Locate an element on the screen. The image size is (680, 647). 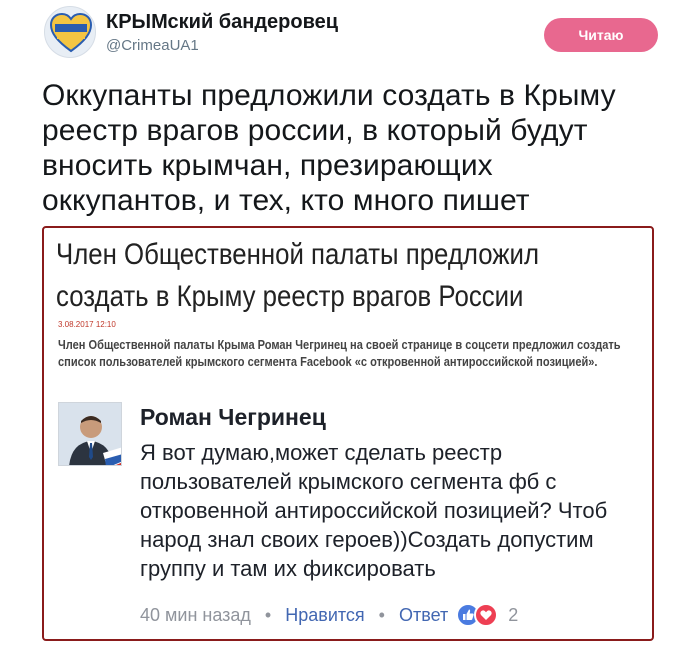
fb-like-link: Нравится is located at coordinates (324, 615).